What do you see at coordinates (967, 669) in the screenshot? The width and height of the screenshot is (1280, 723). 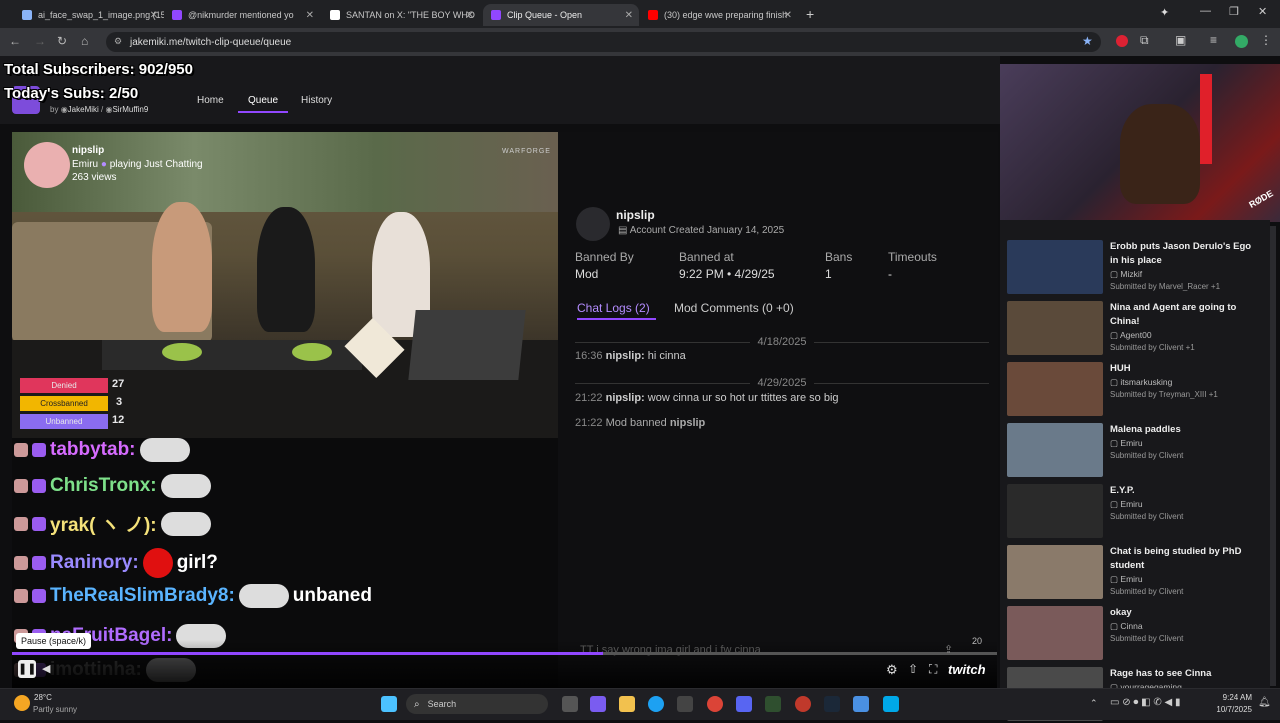 I see `twitch-logo: twitch` at bounding box center [967, 669].